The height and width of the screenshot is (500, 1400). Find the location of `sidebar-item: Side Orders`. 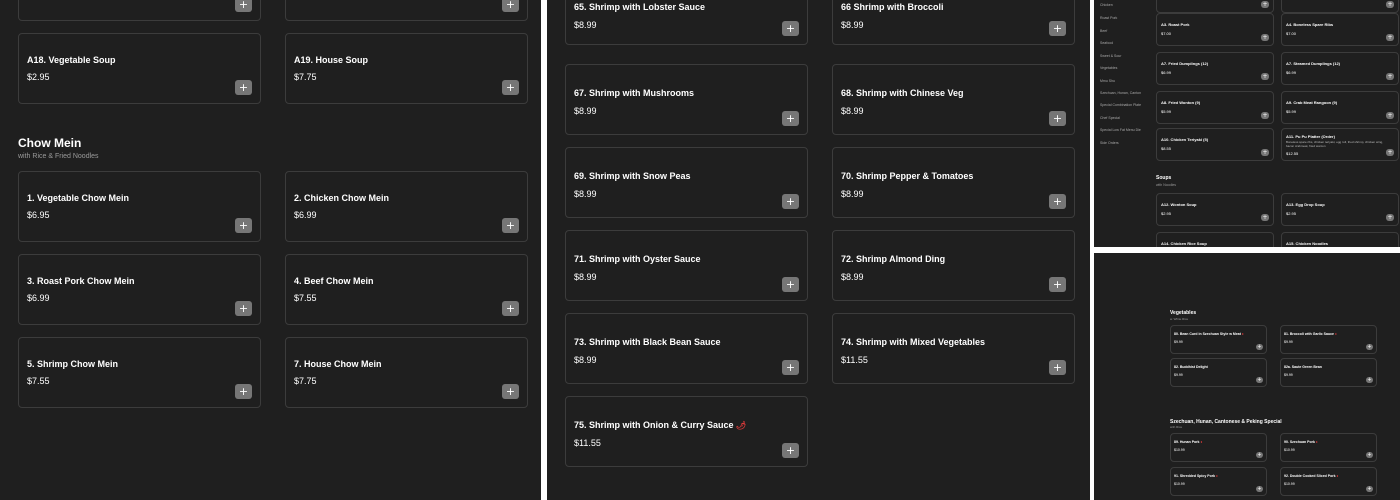

sidebar-item: Side Orders is located at coordinates (1109, 143).